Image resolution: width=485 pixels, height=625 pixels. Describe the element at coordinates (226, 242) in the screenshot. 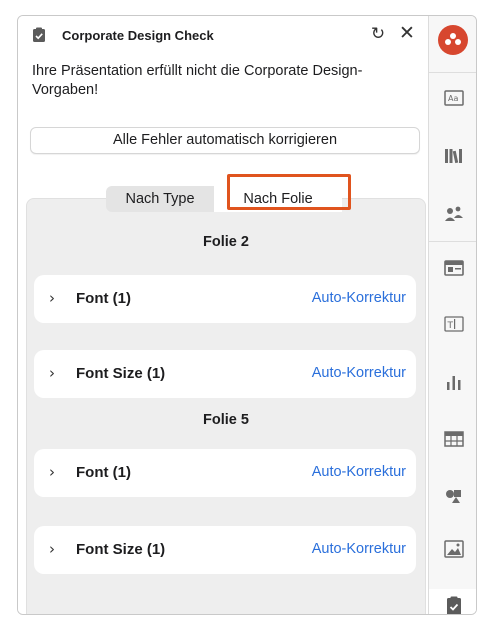

I see `group-title-folie-2: Folie 2` at that location.